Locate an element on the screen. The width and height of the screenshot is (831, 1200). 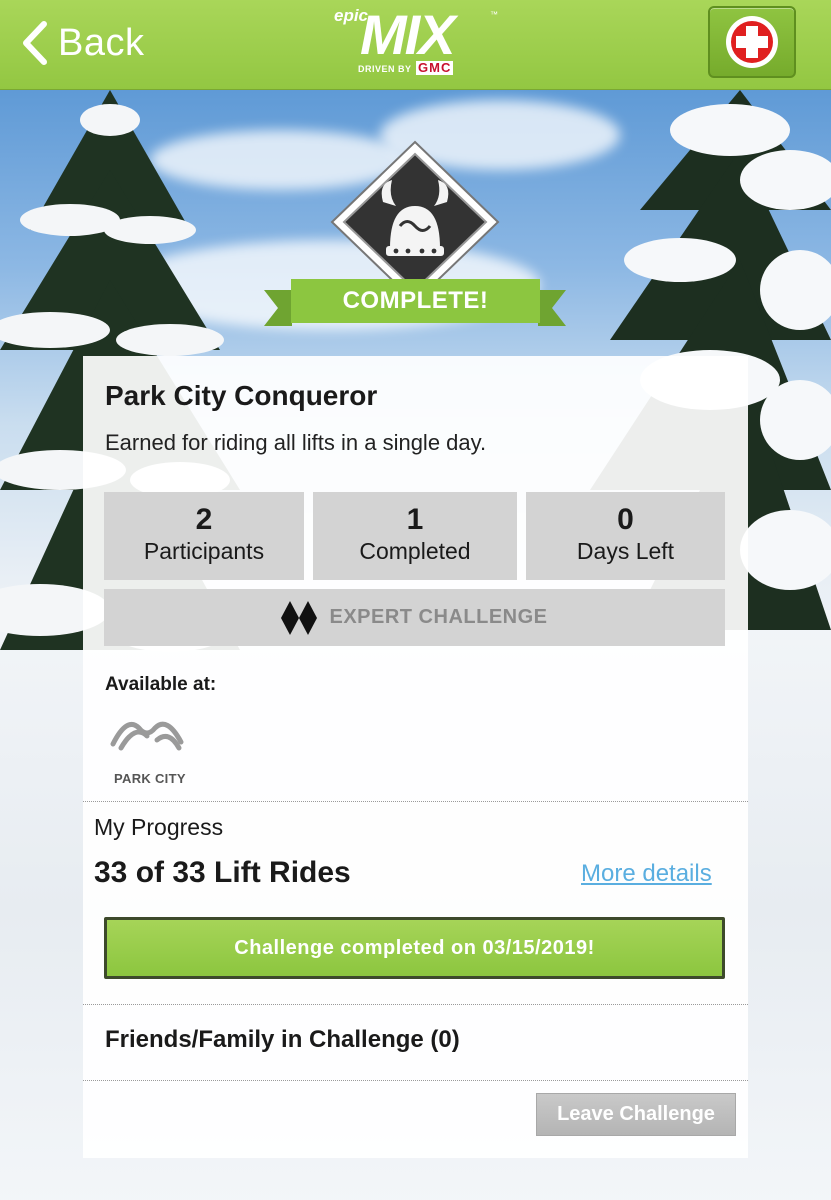
stat-value: 1 is located at coordinates (415, 519).